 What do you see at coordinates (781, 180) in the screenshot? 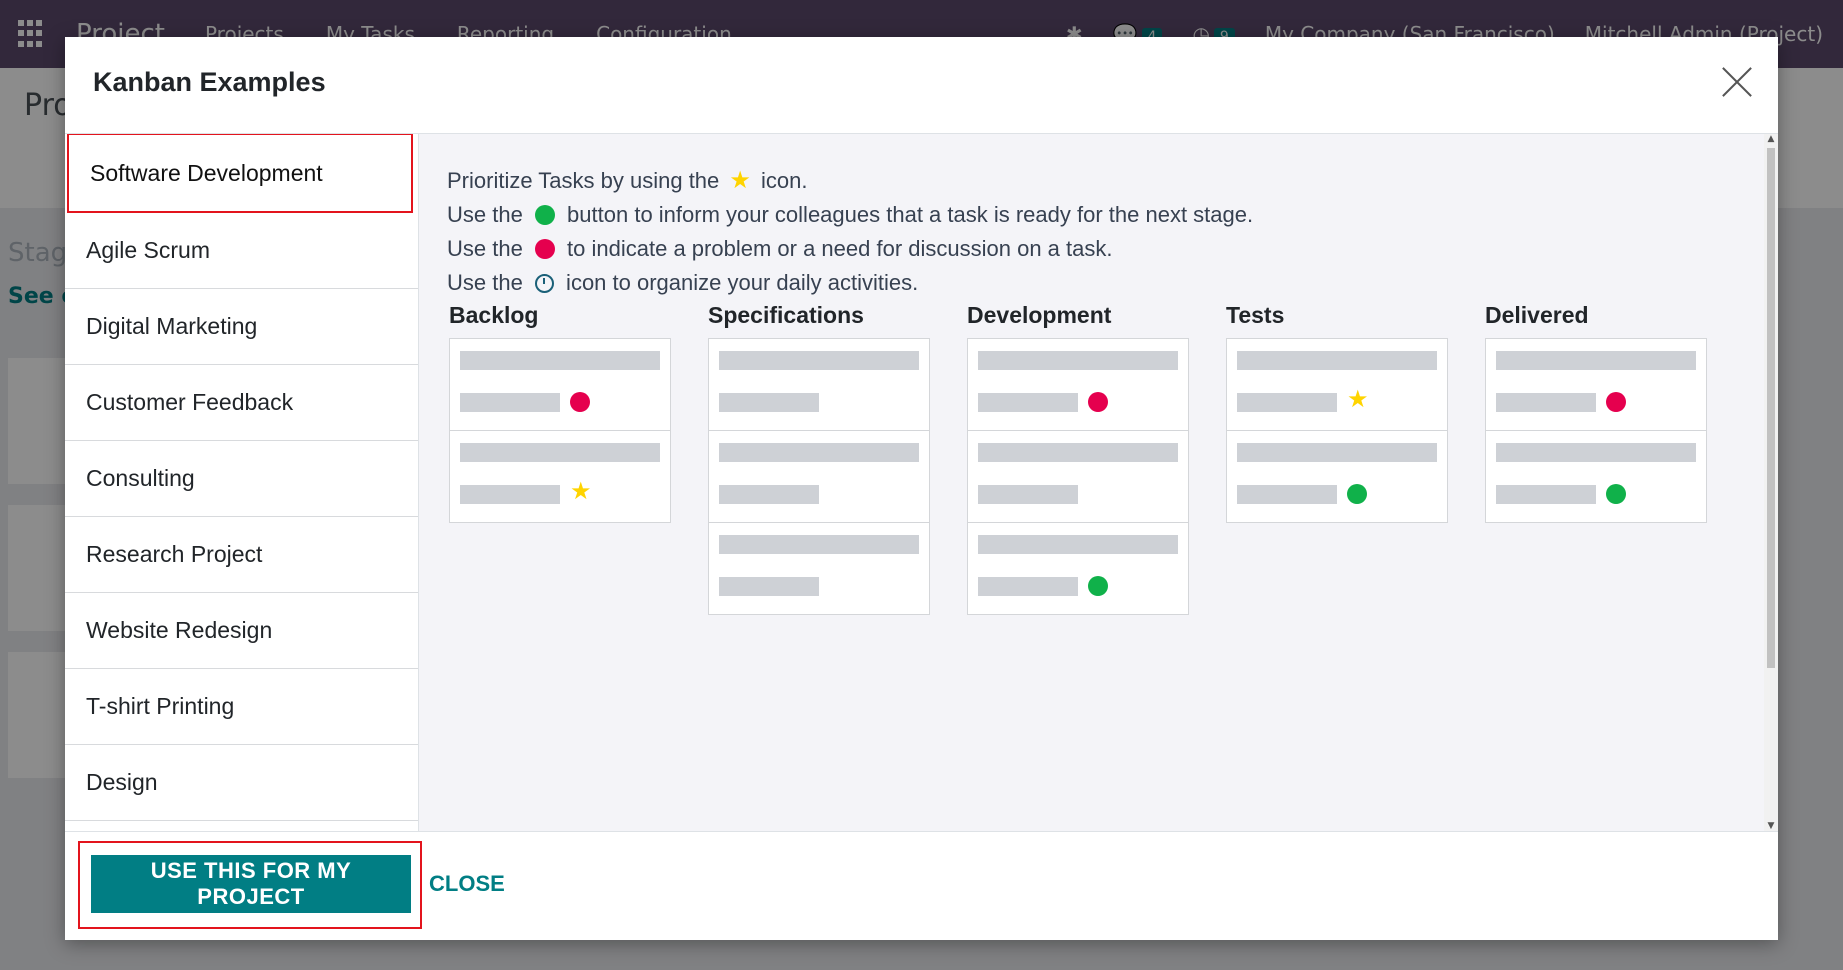
I see `help-text-part: icon.` at bounding box center [781, 180].